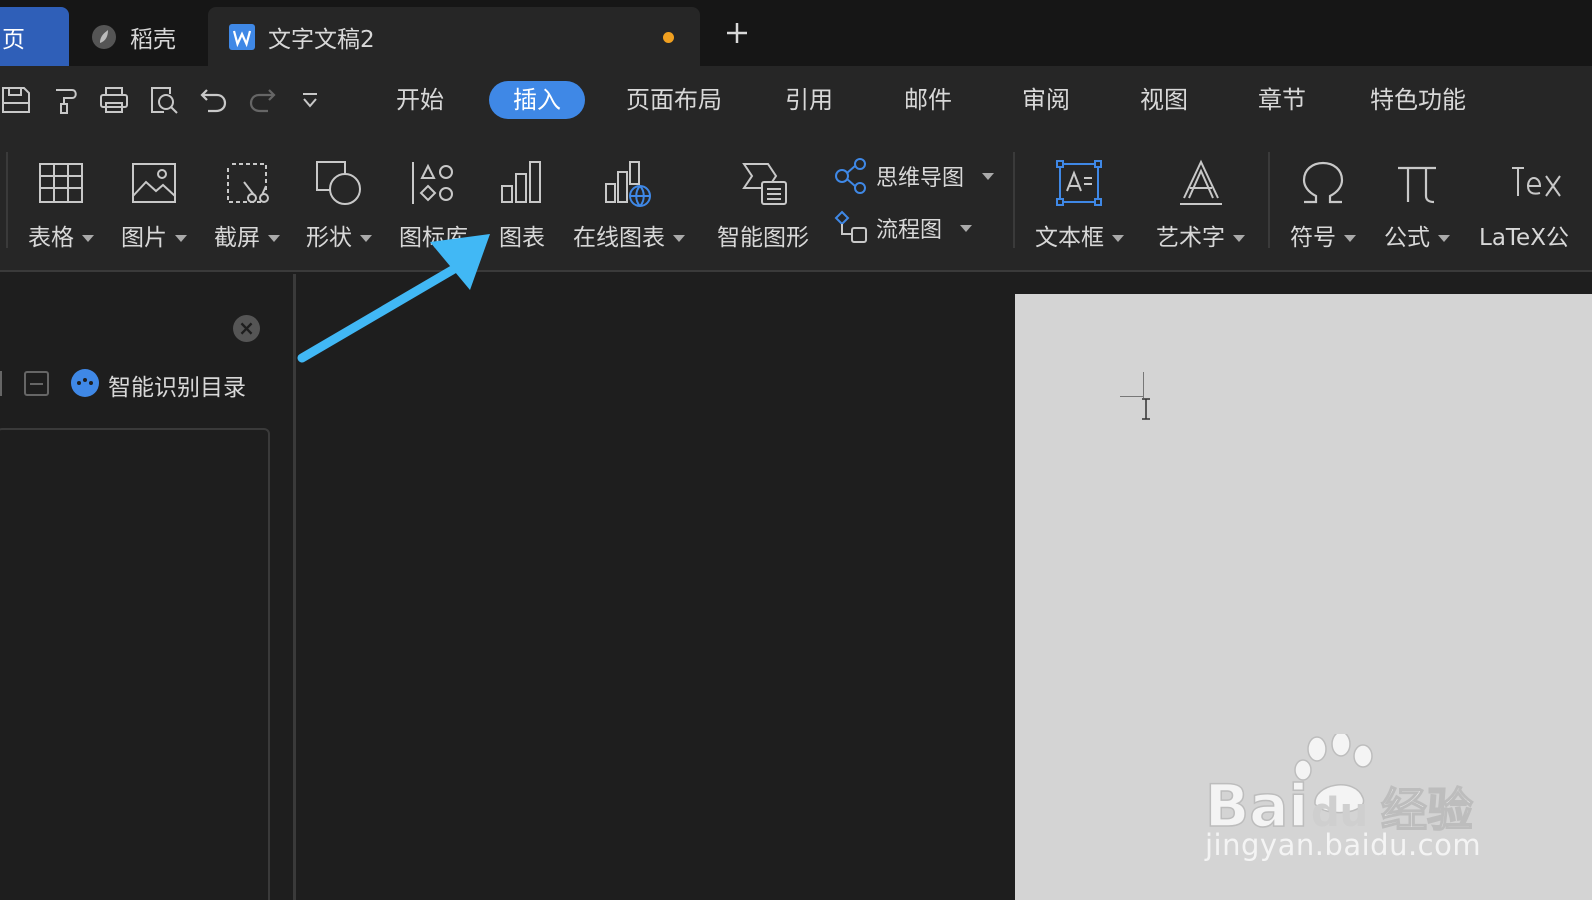  Describe the element at coordinates (214, 100) in the screenshot. I see `undo-icon` at that location.